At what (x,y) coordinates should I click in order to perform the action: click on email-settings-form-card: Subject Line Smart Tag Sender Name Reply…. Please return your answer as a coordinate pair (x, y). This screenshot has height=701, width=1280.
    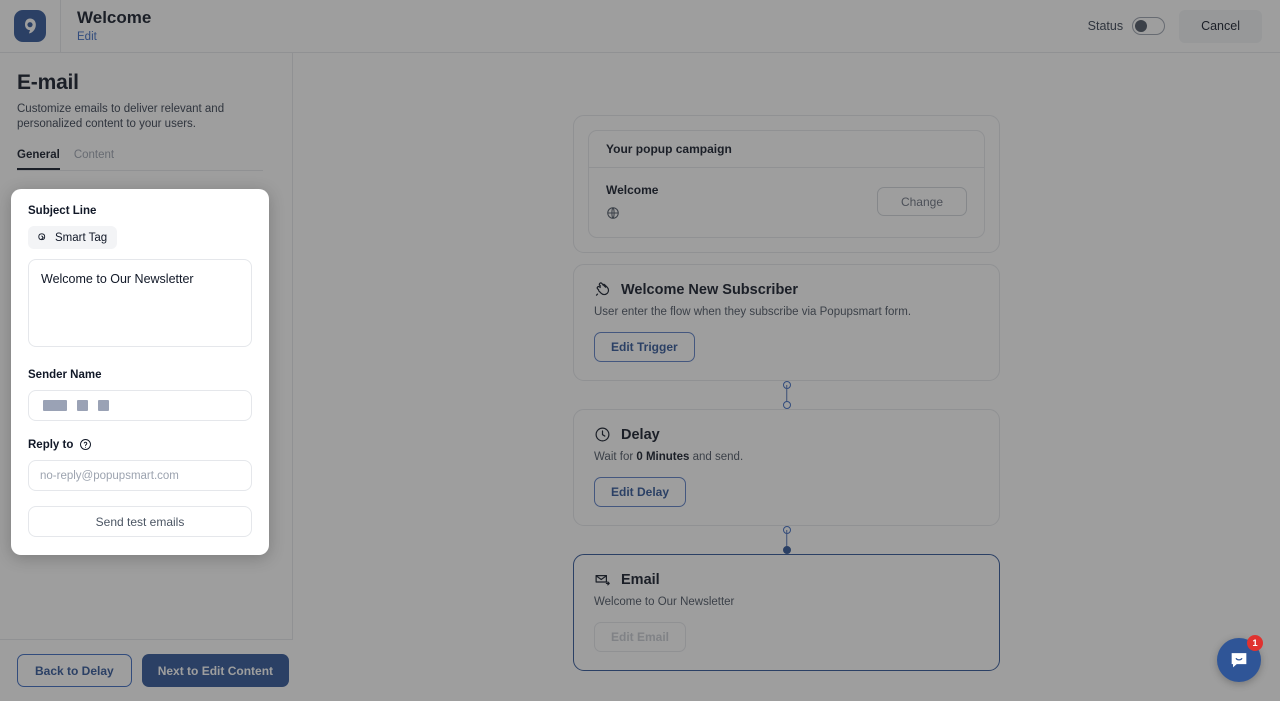
    Looking at the image, I should click on (140, 372).